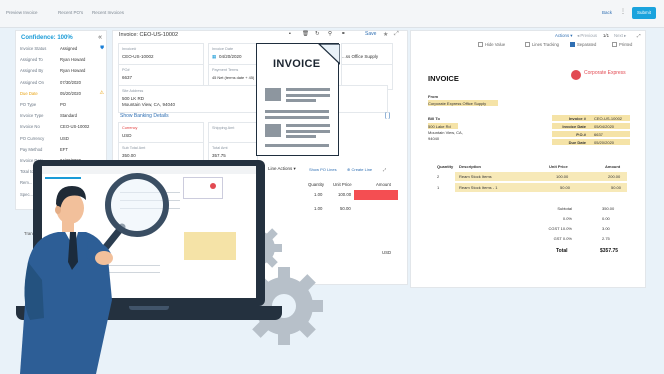 The height and width of the screenshot is (374, 664). What do you see at coordinates (576, 75) in the screenshot?
I see `company-logo-icon` at bounding box center [576, 75].